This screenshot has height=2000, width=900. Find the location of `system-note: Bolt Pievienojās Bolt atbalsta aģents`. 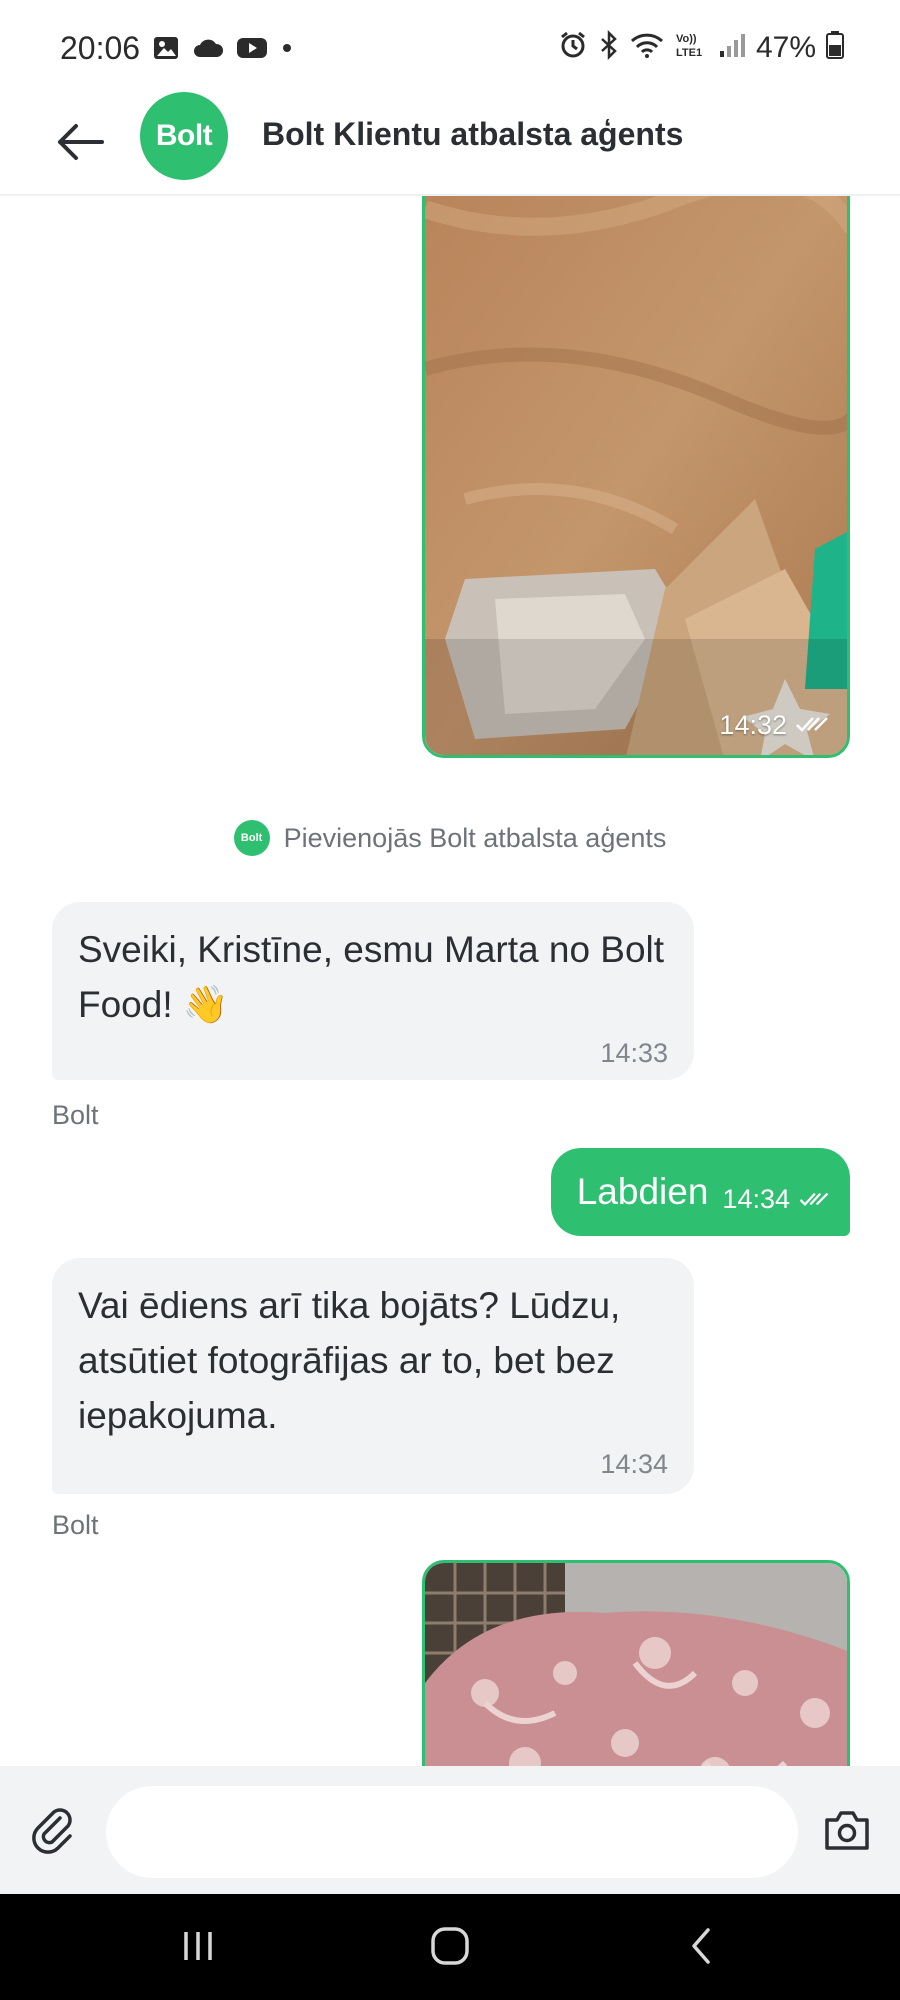

system-note: Bolt Pievienojās Bolt atbalsta aģents is located at coordinates (450, 838).